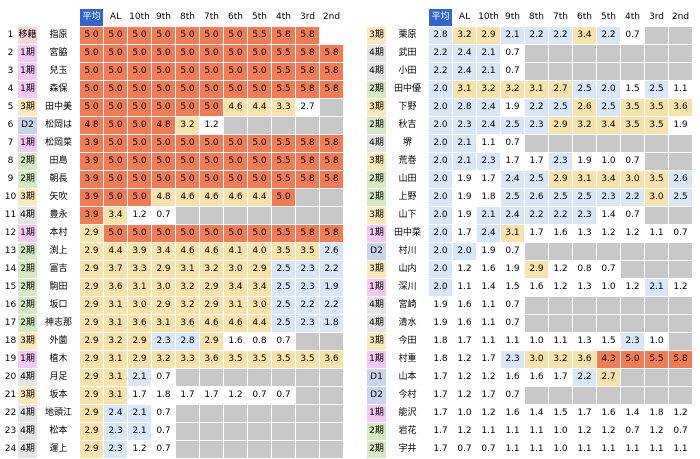 This screenshot has width=700, height=459. I want to click on table-row: 3期 山内 2.0 1.2 1.6 1.9 2.9 1.2 0.8 0.7, so click(530, 269).